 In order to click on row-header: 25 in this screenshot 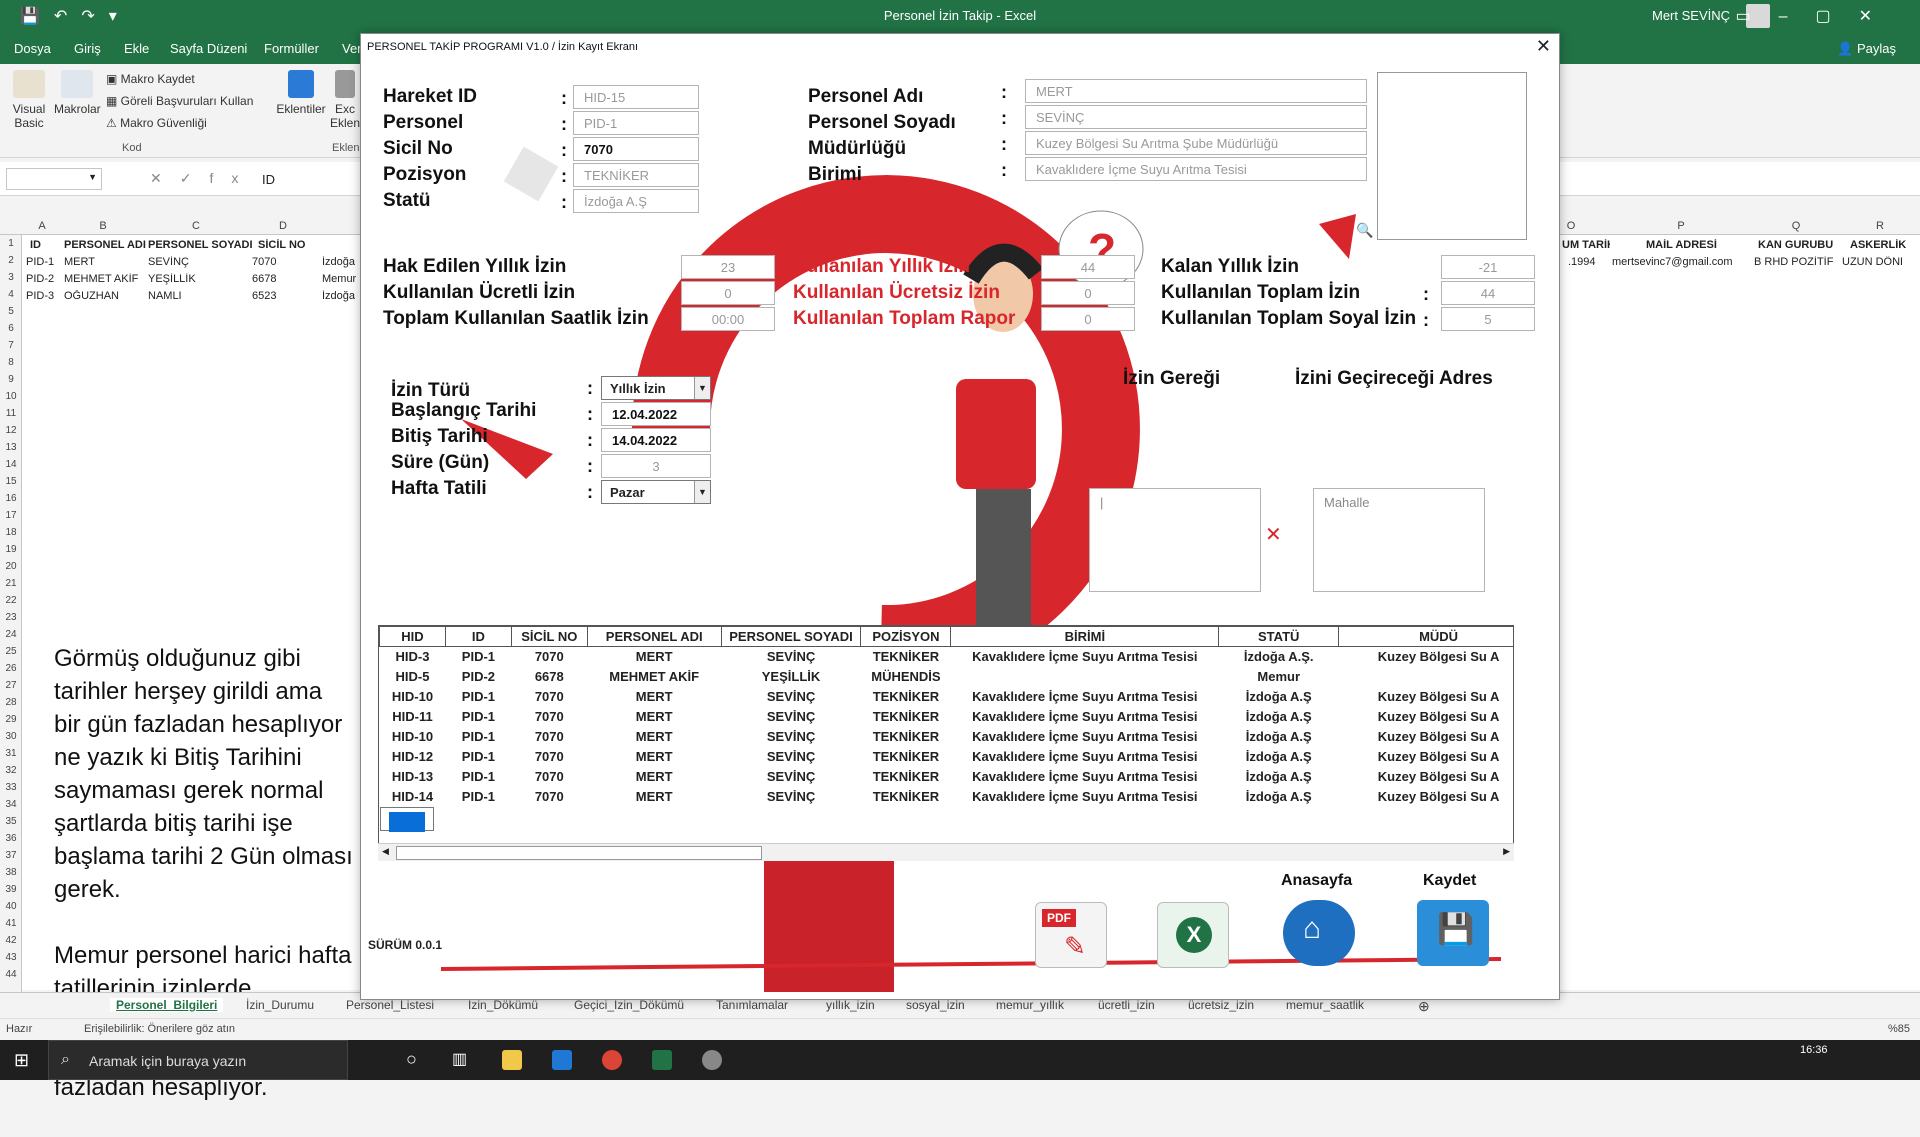, I will do `click(11, 651)`.